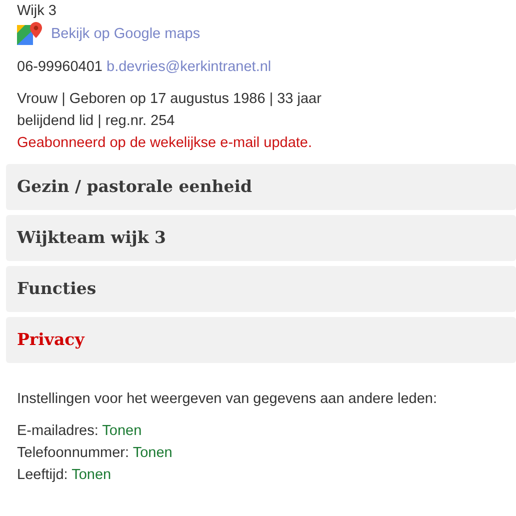 The width and height of the screenshot is (516, 516). Describe the element at coordinates (261, 340) in the screenshot. I see `section-header: Privacy` at that location.